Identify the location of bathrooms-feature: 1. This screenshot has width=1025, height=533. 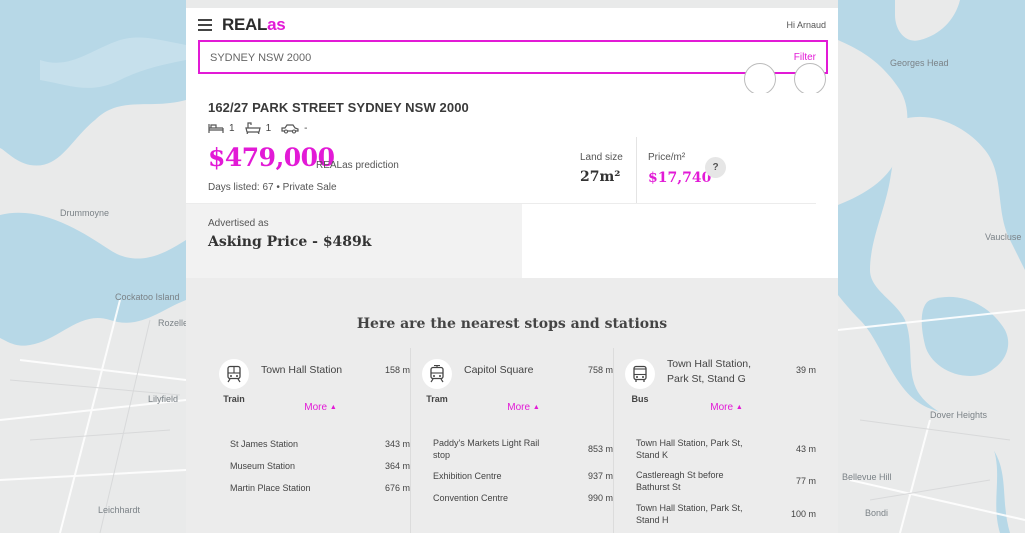
(258, 128).